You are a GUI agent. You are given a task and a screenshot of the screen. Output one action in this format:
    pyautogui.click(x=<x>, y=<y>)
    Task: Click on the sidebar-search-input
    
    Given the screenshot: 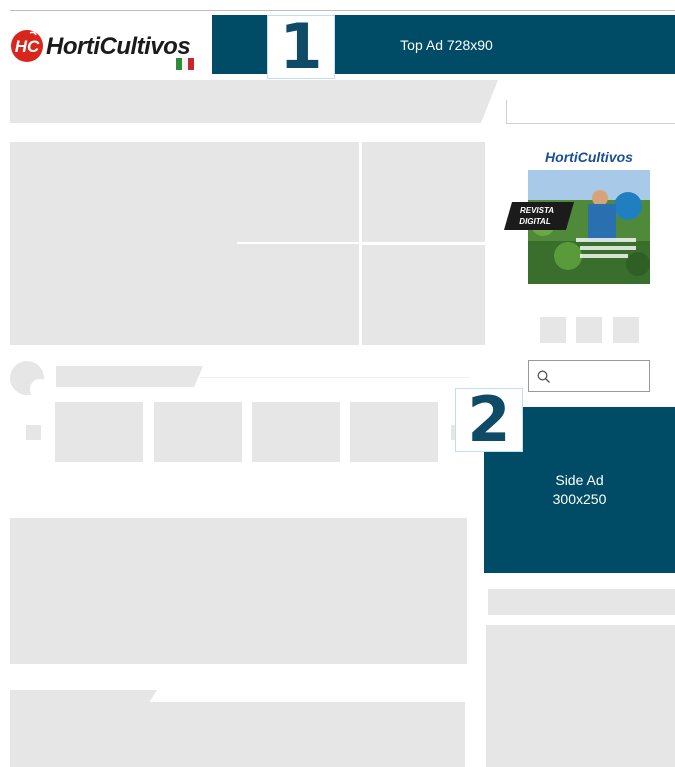 What is the action you would take?
    pyautogui.click(x=589, y=376)
    